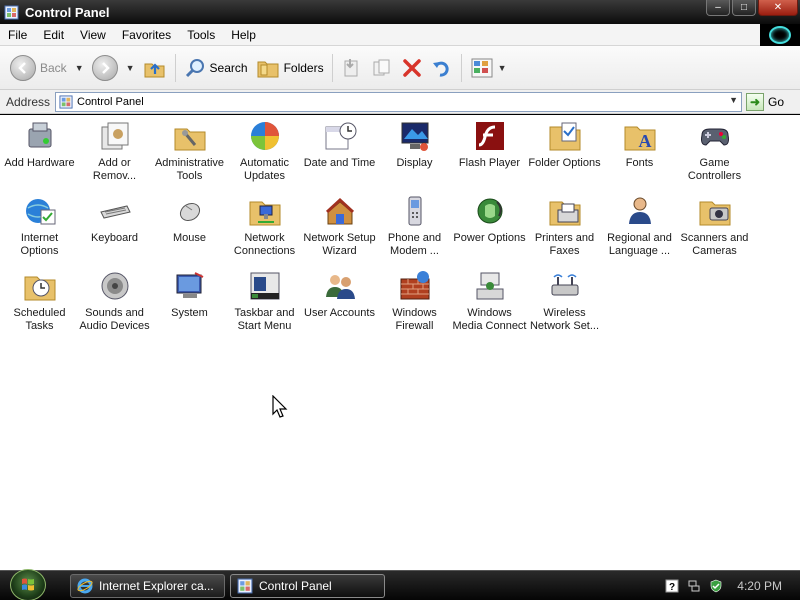 This screenshot has width=800, height=600. What do you see at coordinates (716, 586) in the screenshot?
I see `security-center-icon` at bounding box center [716, 586].